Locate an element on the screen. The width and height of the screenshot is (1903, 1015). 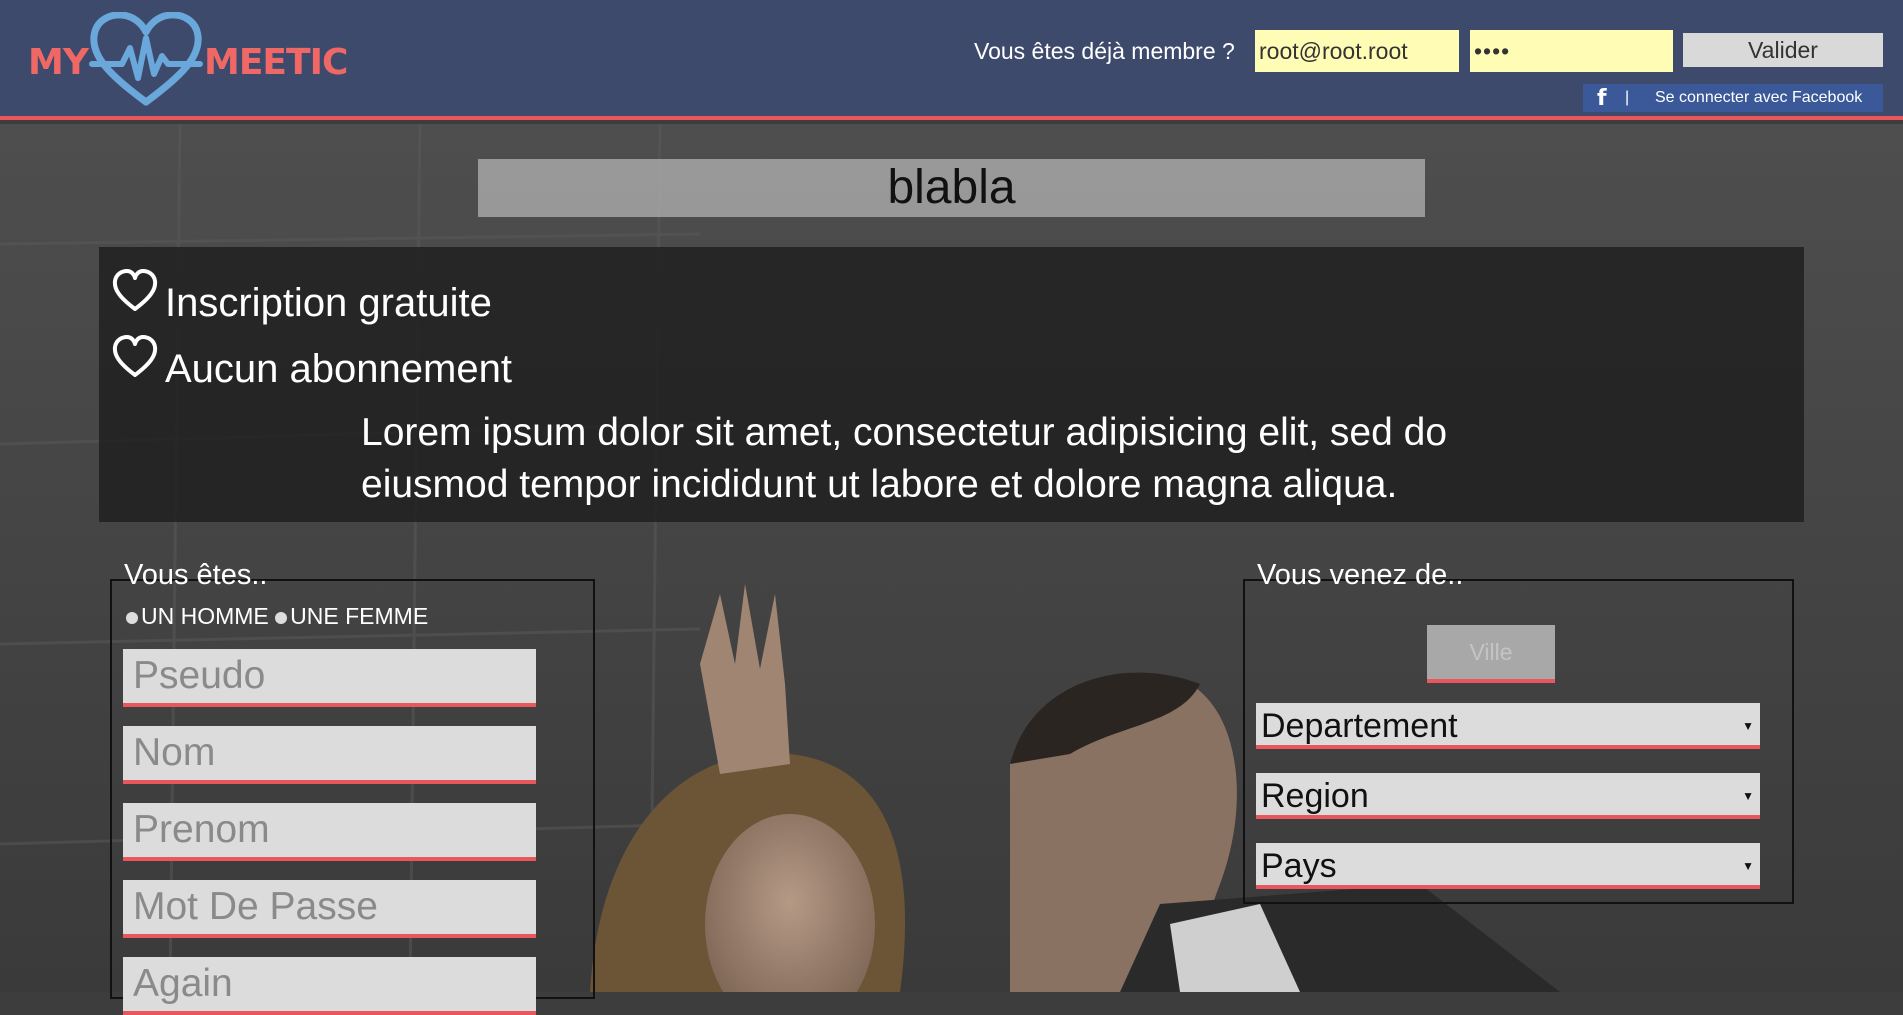
country-select: Pays ▼ is located at coordinates (1508, 866).